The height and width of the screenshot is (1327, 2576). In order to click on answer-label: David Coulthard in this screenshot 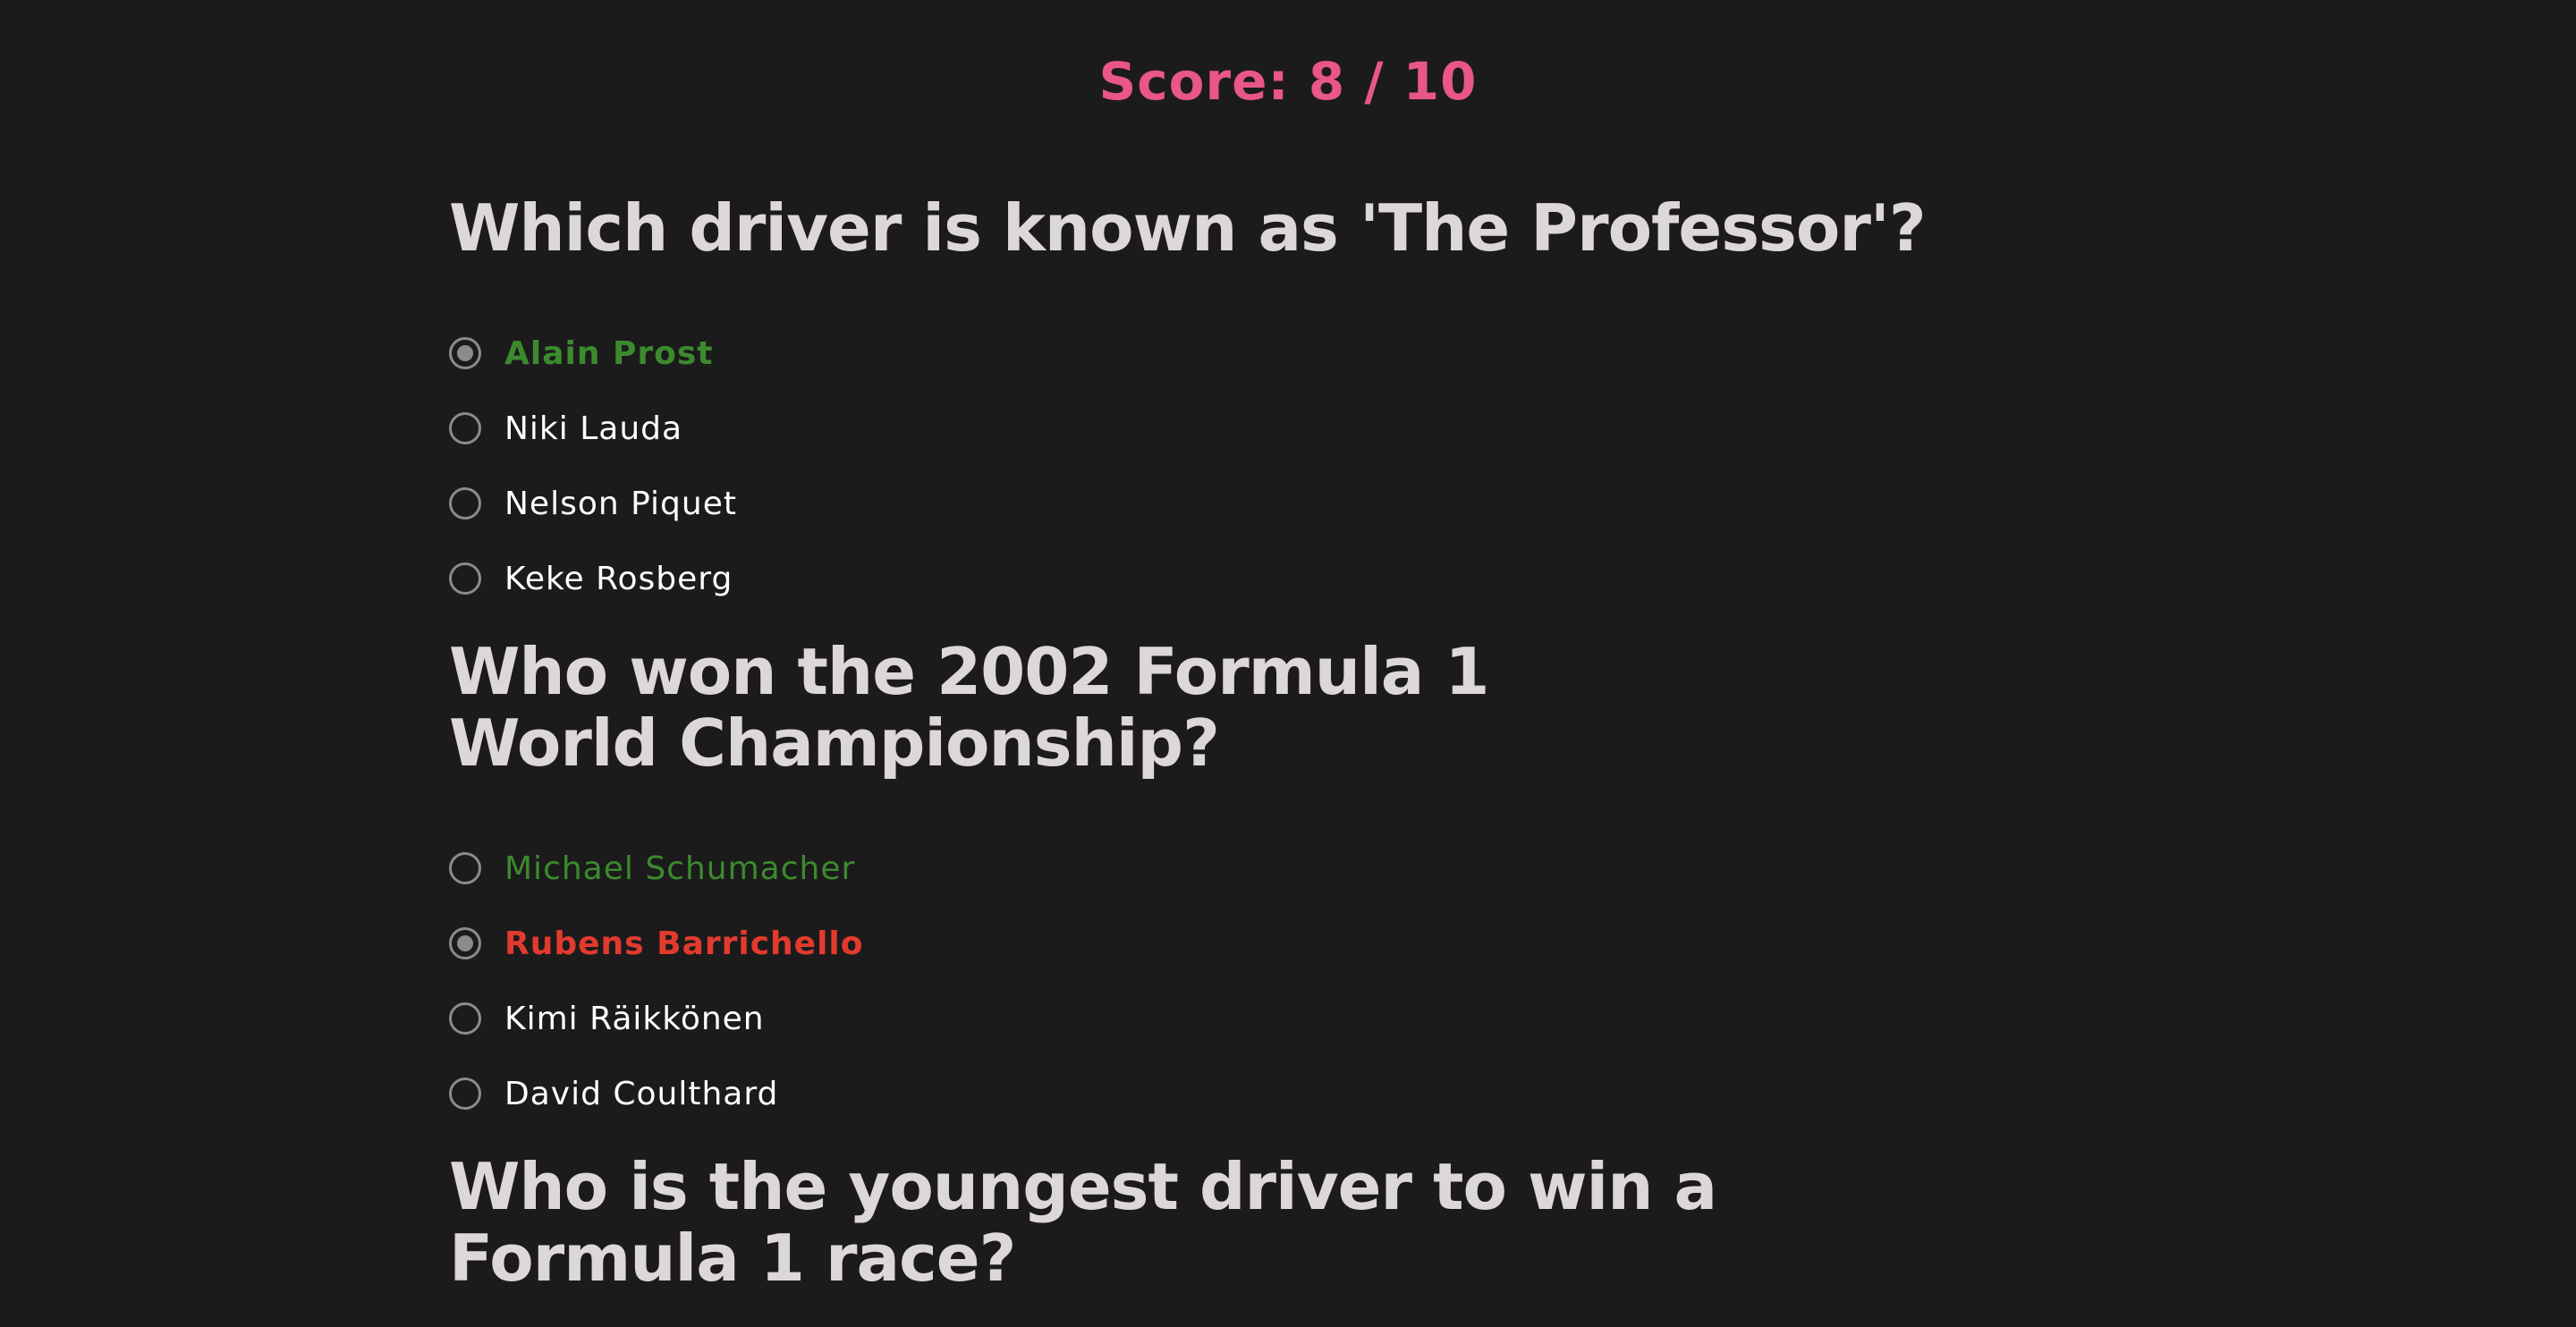, I will do `click(641, 1093)`.